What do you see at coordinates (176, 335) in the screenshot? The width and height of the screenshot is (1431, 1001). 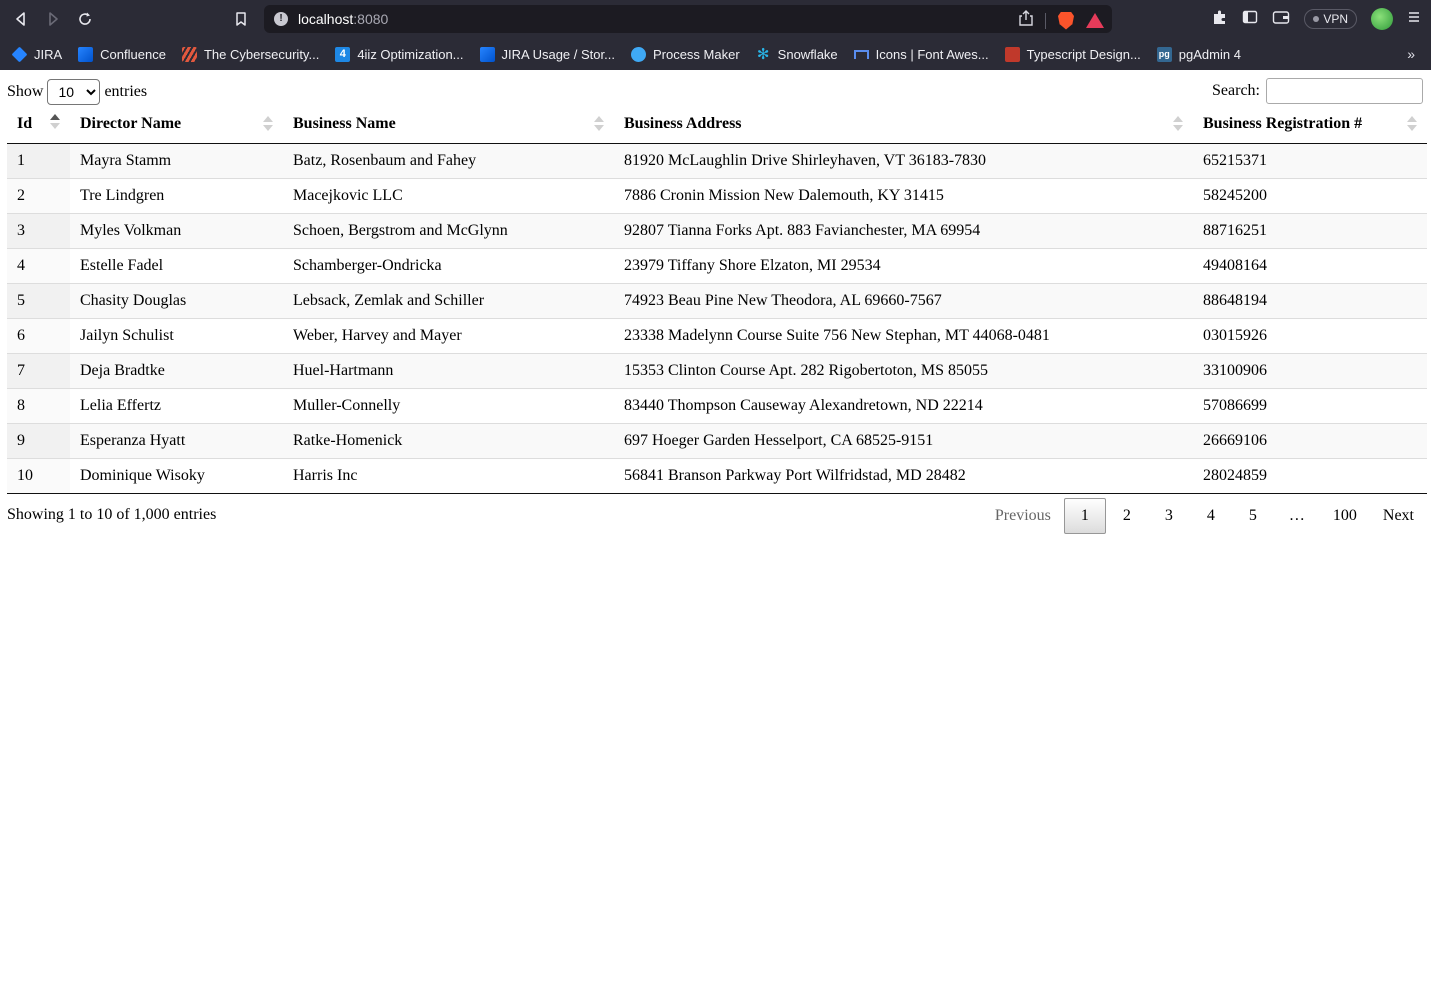 I see `cell-director-name: Jailyn Schulist` at bounding box center [176, 335].